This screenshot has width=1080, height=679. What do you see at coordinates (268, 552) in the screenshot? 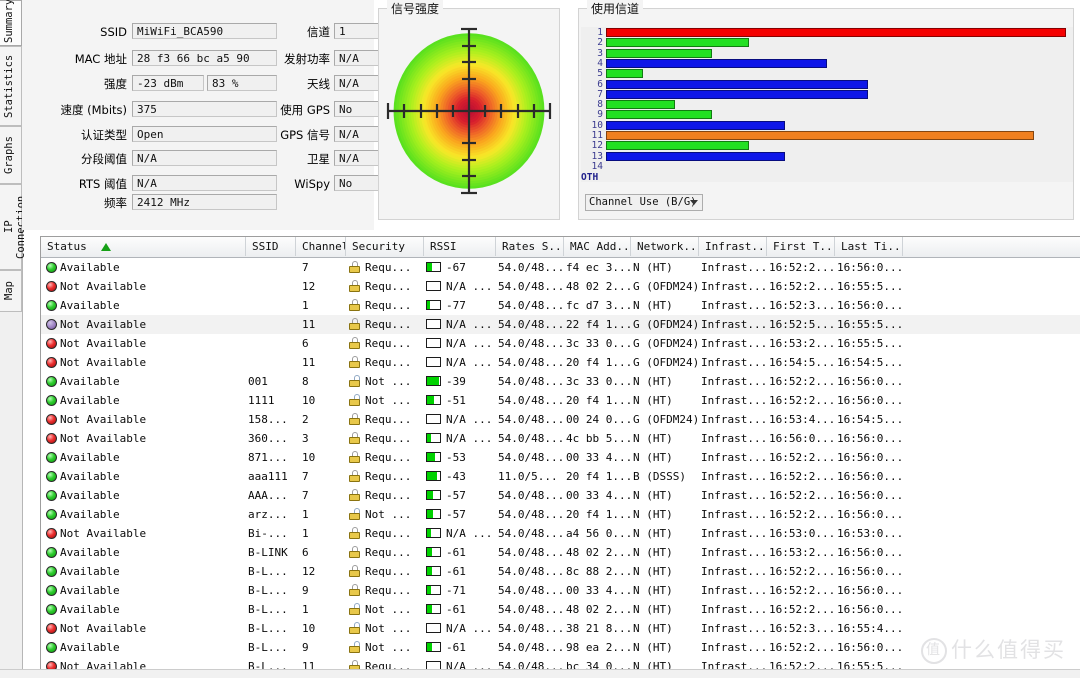
I see `cell-ssid: B-LINK` at bounding box center [268, 552].